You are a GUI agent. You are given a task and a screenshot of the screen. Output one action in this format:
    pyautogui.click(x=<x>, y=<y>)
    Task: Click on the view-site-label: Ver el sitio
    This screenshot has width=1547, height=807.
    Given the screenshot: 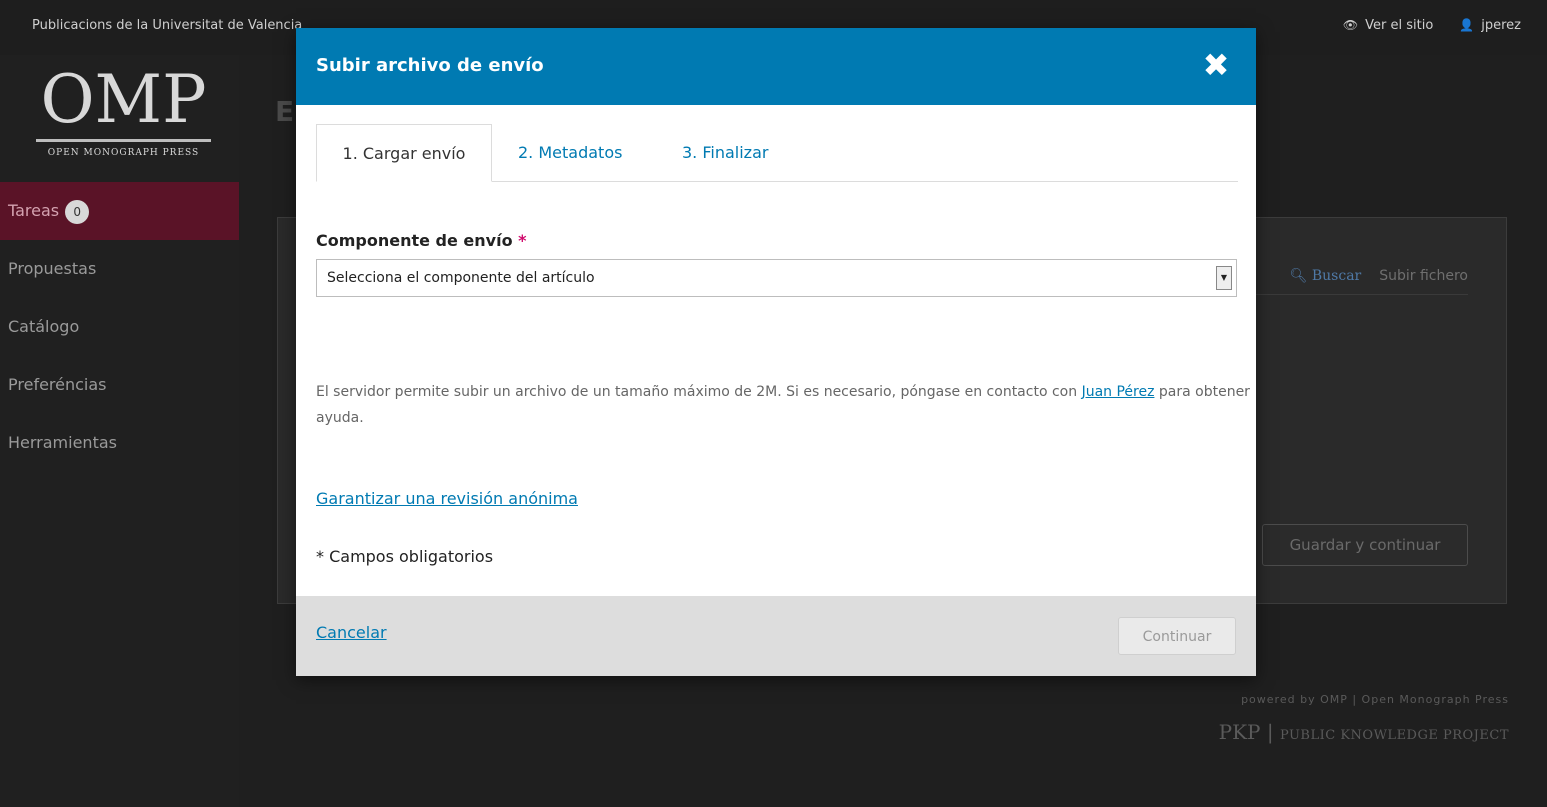 What is the action you would take?
    pyautogui.click(x=1399, y=25)
    